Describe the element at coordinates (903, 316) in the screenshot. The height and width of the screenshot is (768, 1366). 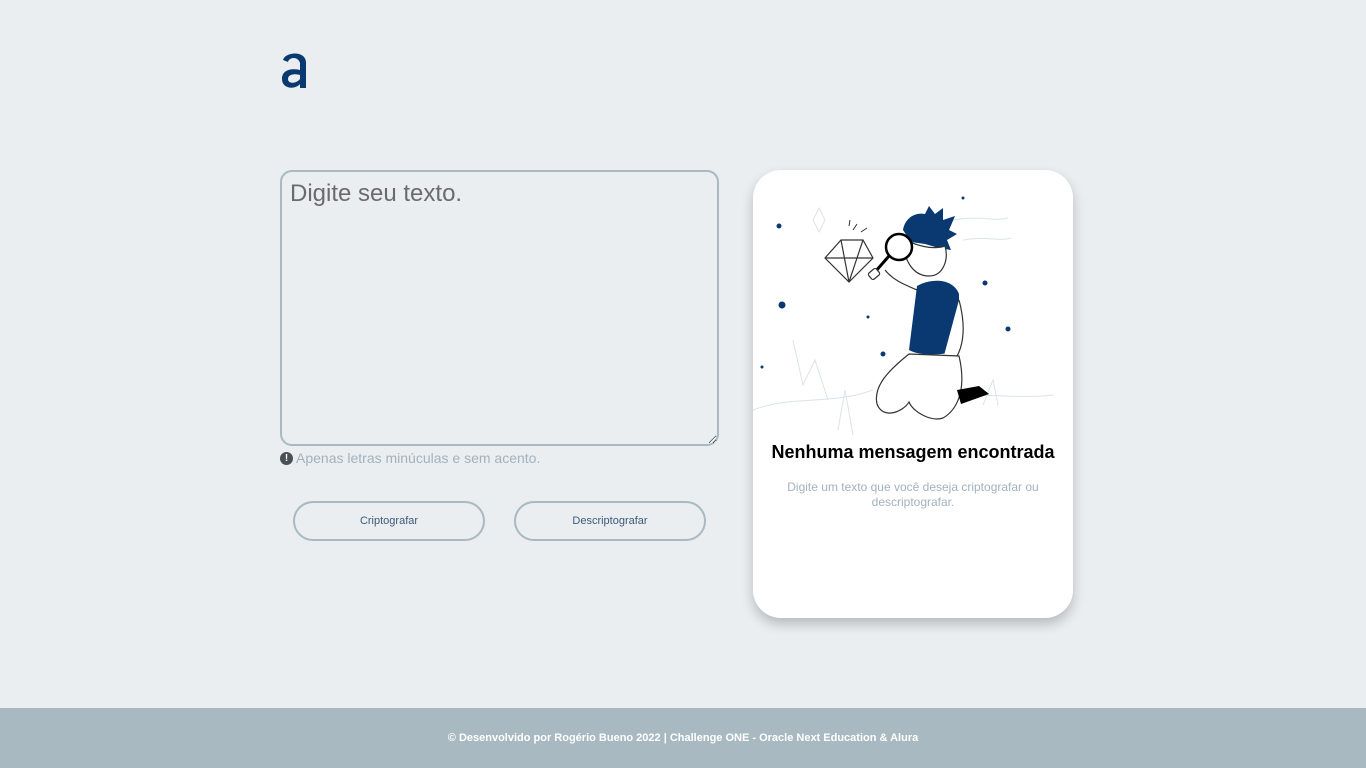
I see `person-magnifying-glass-illustration` at that location.